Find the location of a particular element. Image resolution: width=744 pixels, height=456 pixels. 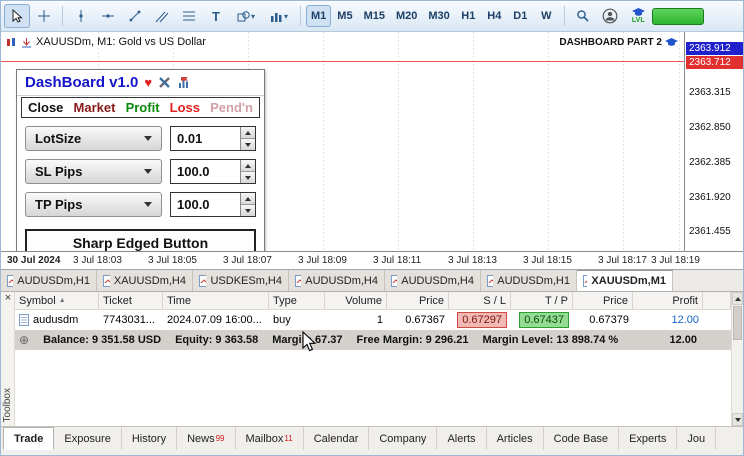

lotsize-stepper: 0.01 is located at coordinates (213, 138).